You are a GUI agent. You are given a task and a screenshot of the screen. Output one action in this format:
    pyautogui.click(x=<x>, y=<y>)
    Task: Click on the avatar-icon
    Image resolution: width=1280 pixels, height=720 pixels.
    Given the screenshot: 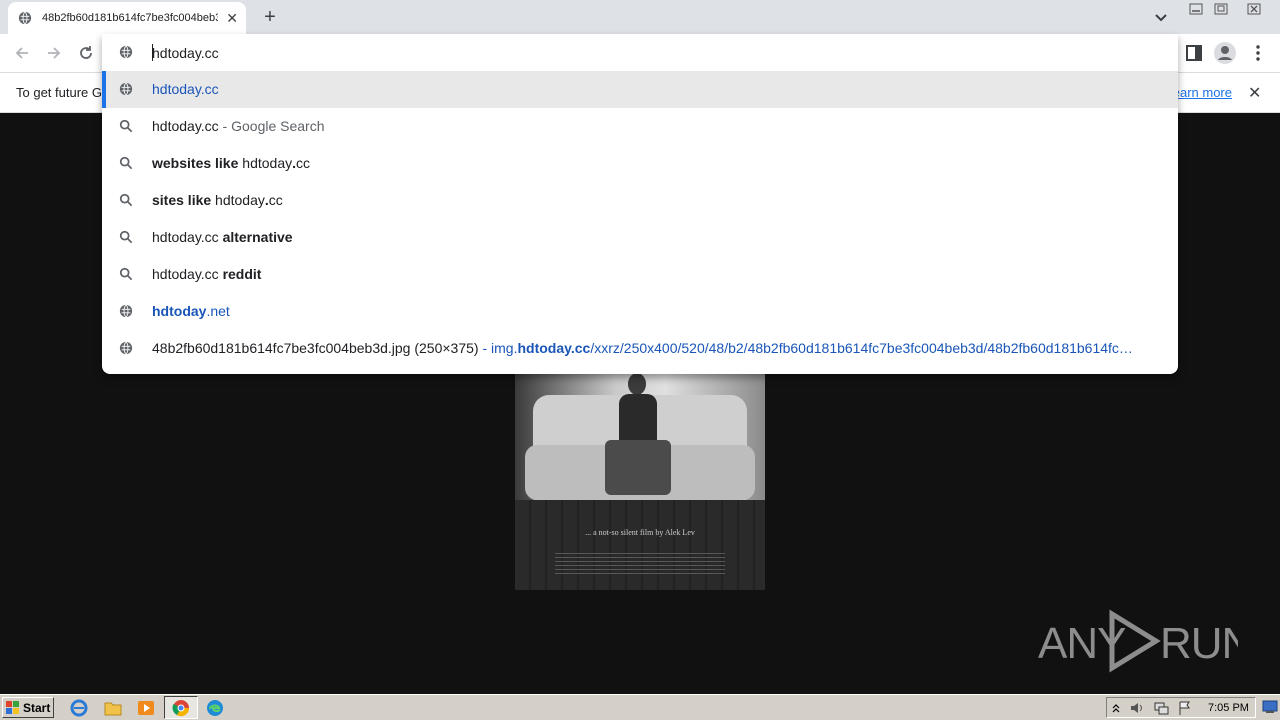 What is the action you would take?
    pyautogui.click(x=1225, y=53)
    